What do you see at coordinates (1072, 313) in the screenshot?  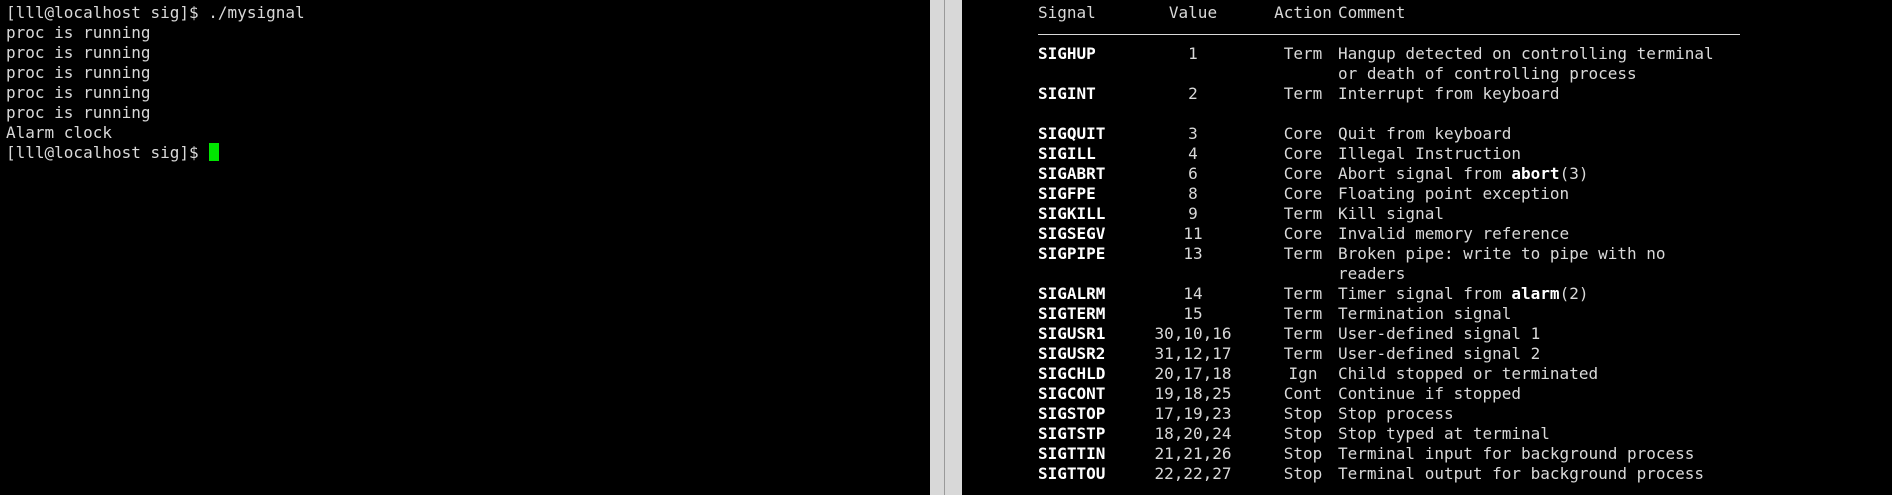 I see `signal-name: SIGTERM` at bounding box center [1072, 313].